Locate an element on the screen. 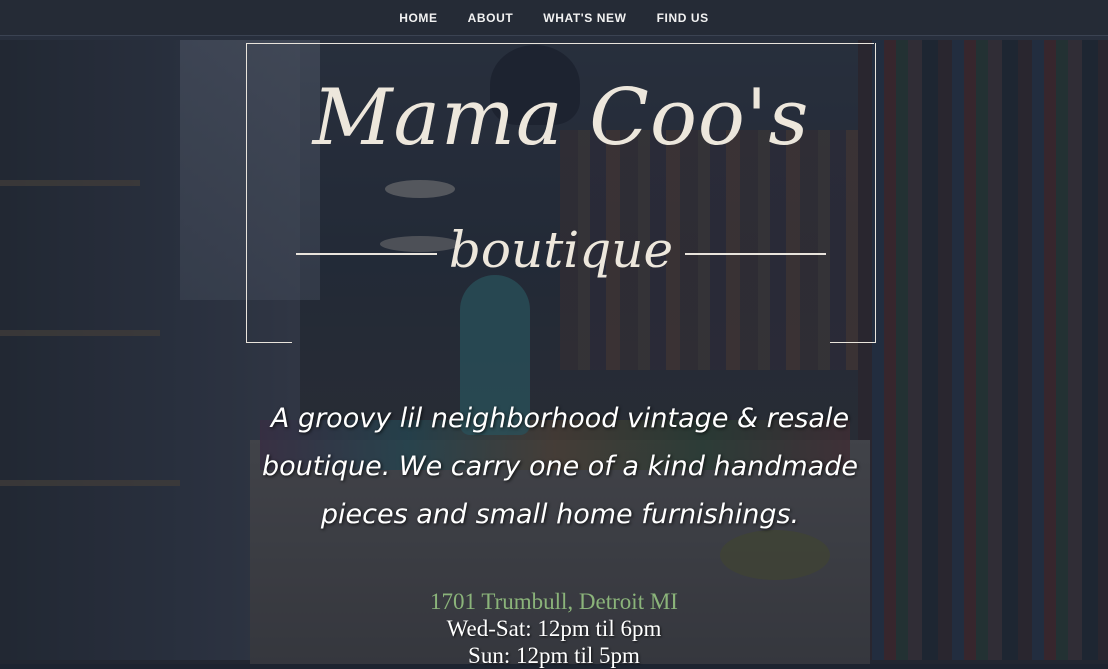 This screenshot has height=669, width=1108. logo-frame-bottom-left is located at coordinates (269, 342).